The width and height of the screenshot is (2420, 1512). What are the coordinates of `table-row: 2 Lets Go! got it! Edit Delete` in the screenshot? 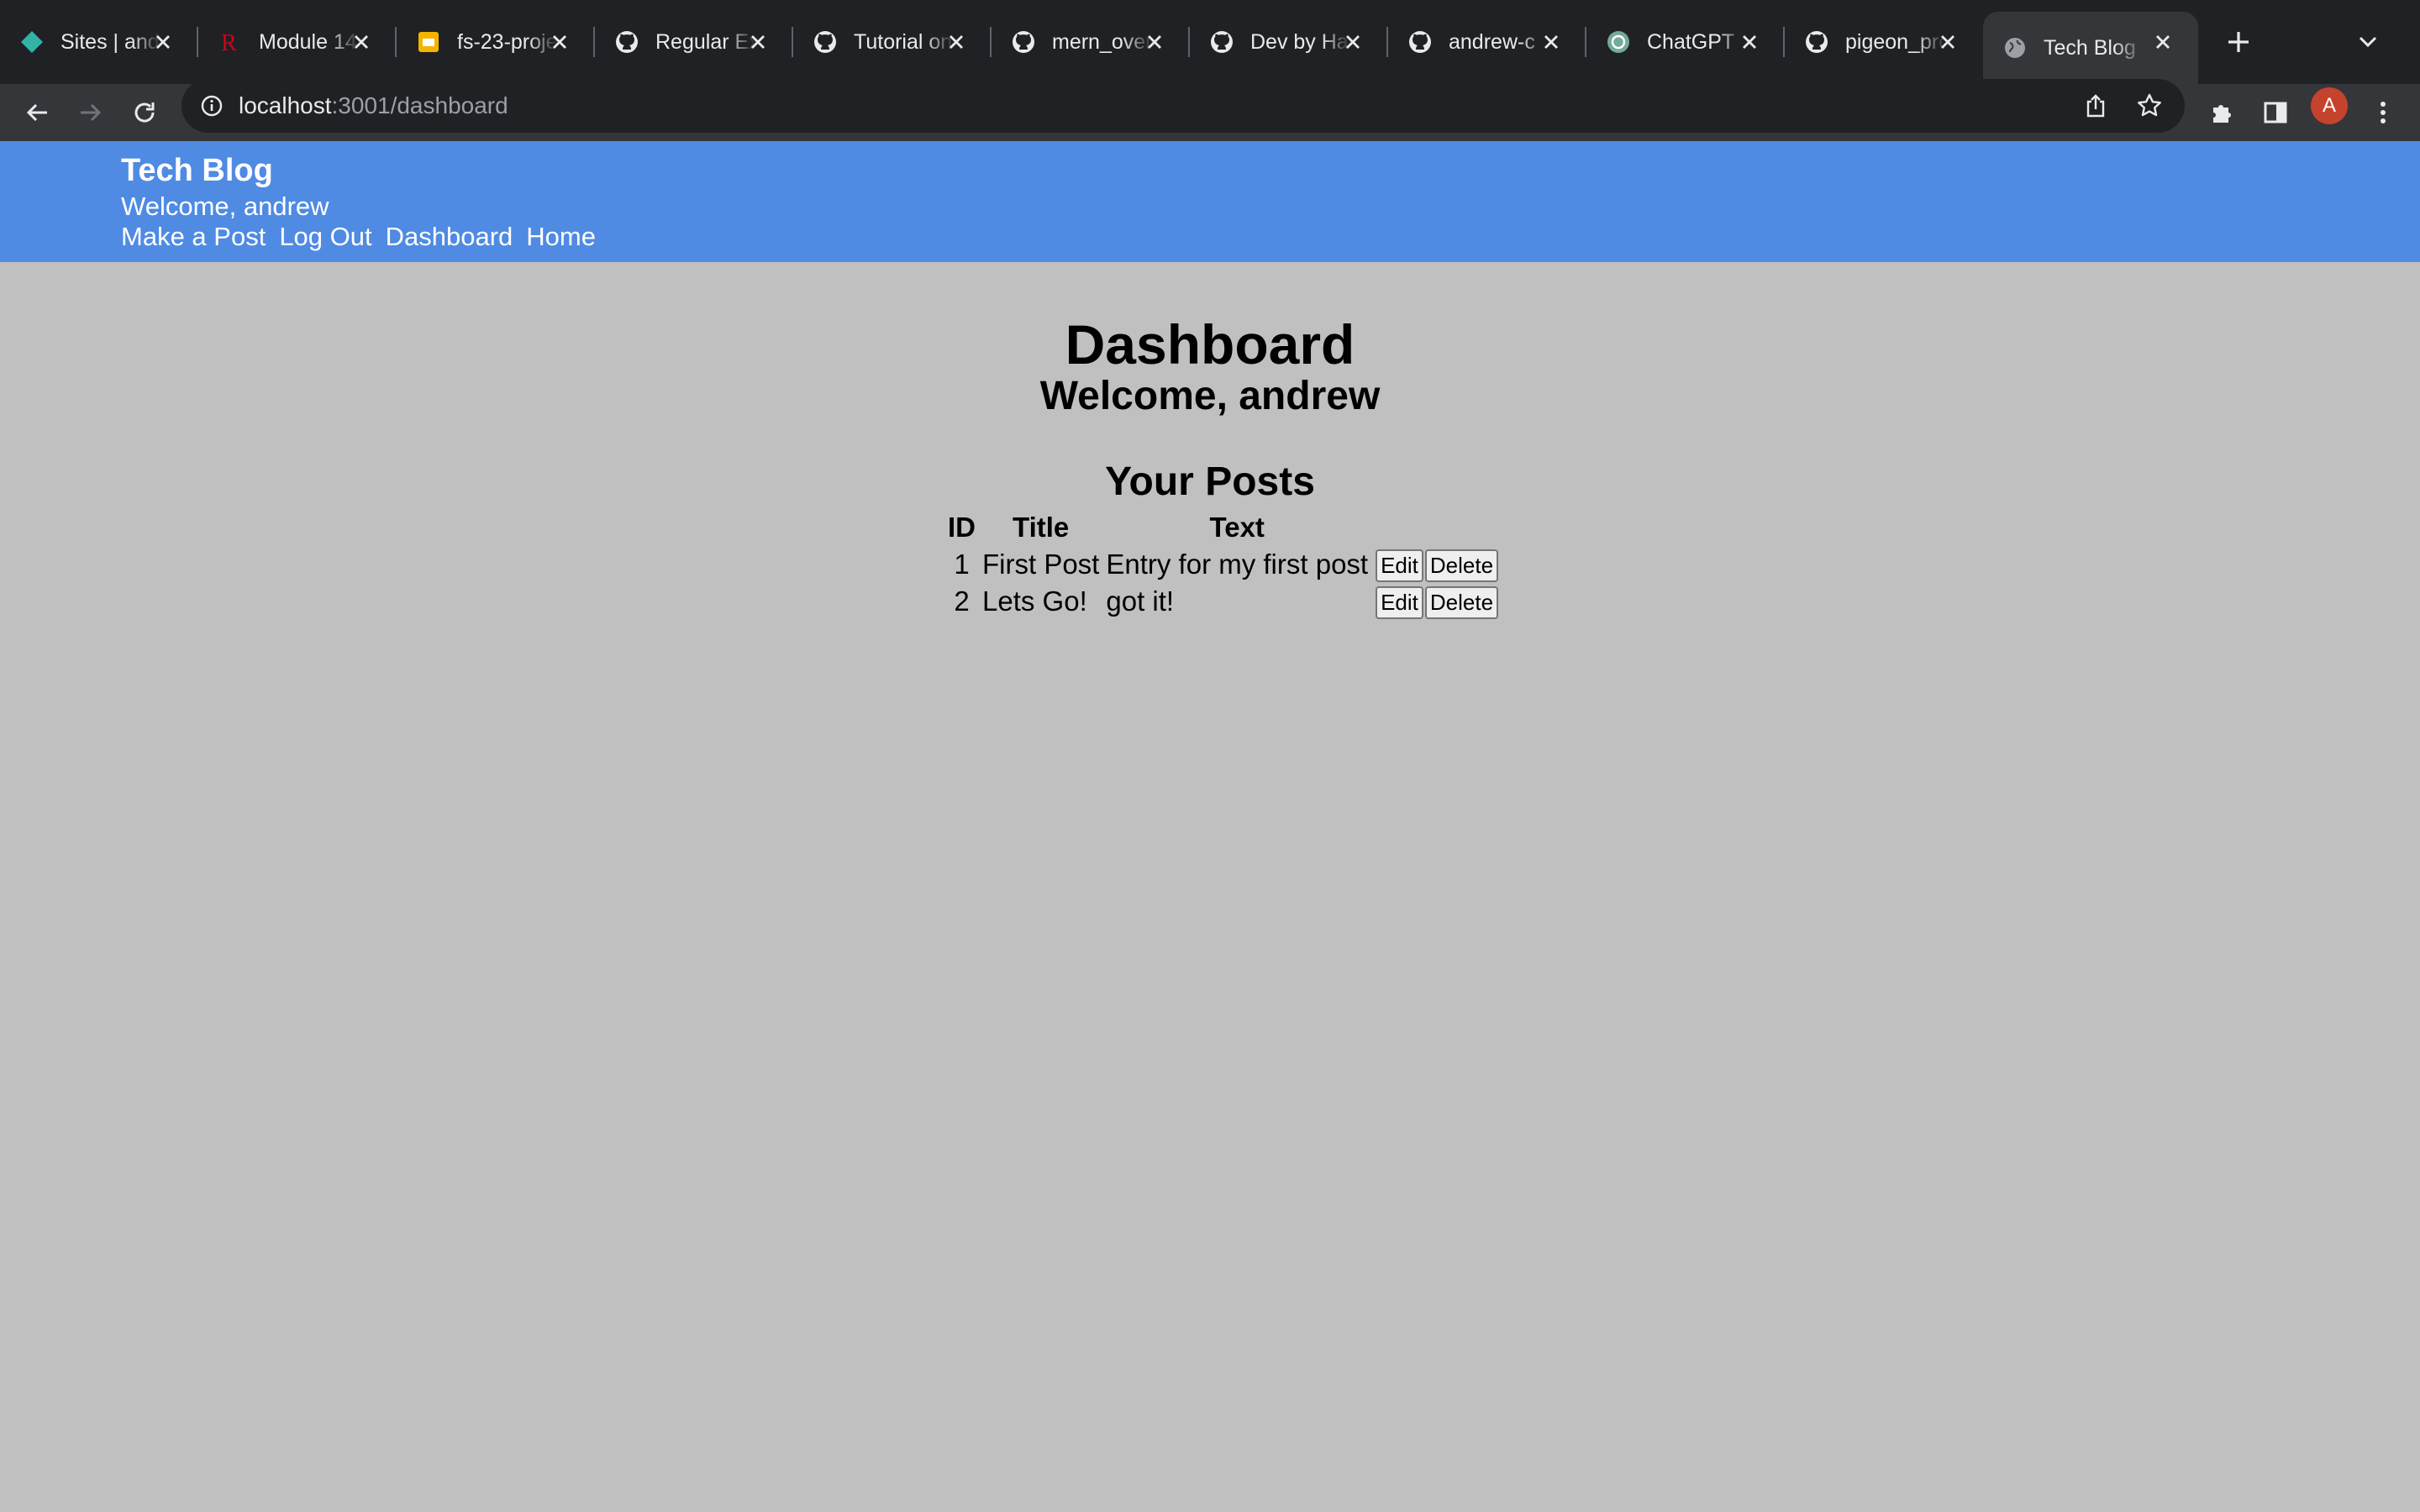 It's located at (1223, 601).